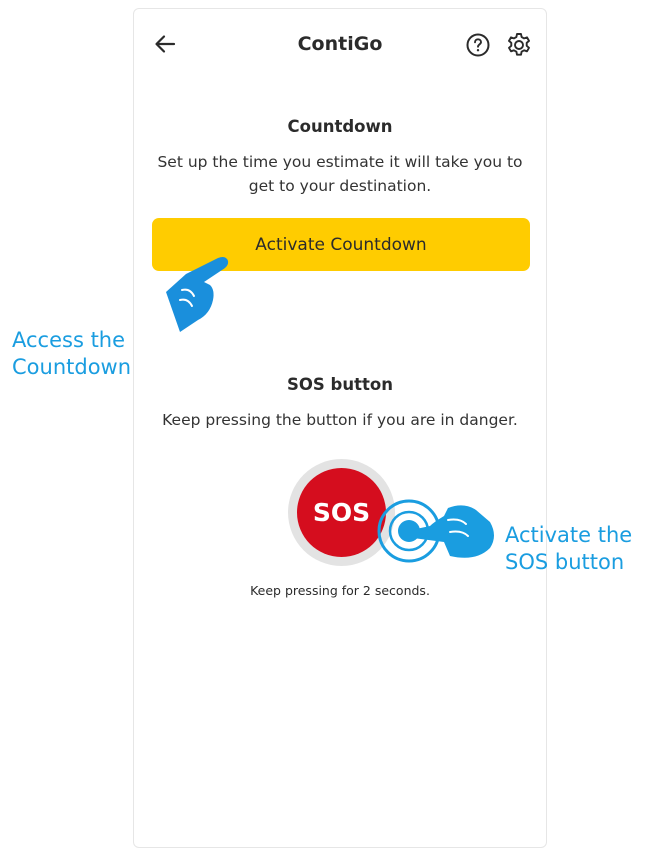 This screenshot has width=650, height=848. I want to click on annotation-line: Countdown, so click(72, 367).